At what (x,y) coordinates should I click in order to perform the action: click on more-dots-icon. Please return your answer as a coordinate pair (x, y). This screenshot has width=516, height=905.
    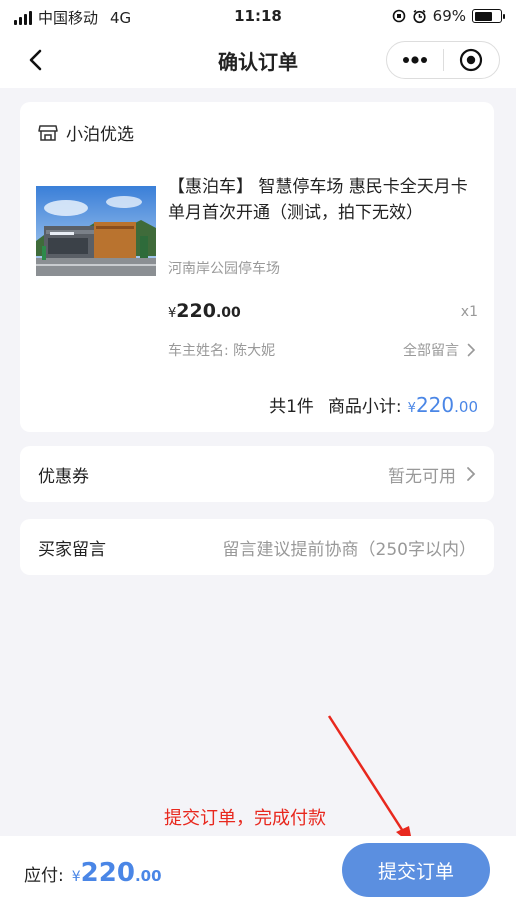
    Looking at the image, I should click on (414, 60).